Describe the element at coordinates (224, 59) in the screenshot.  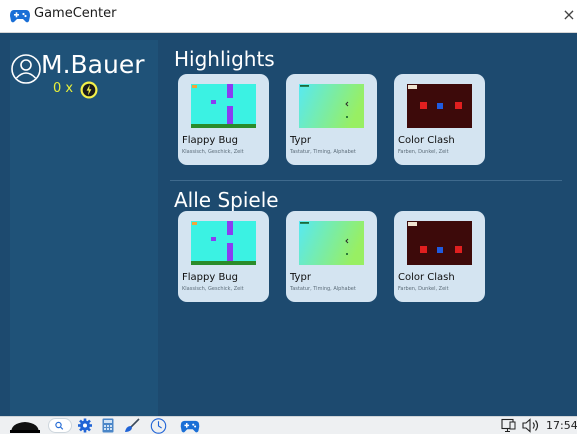
I see `highlights-heading: Highlights` at that location.